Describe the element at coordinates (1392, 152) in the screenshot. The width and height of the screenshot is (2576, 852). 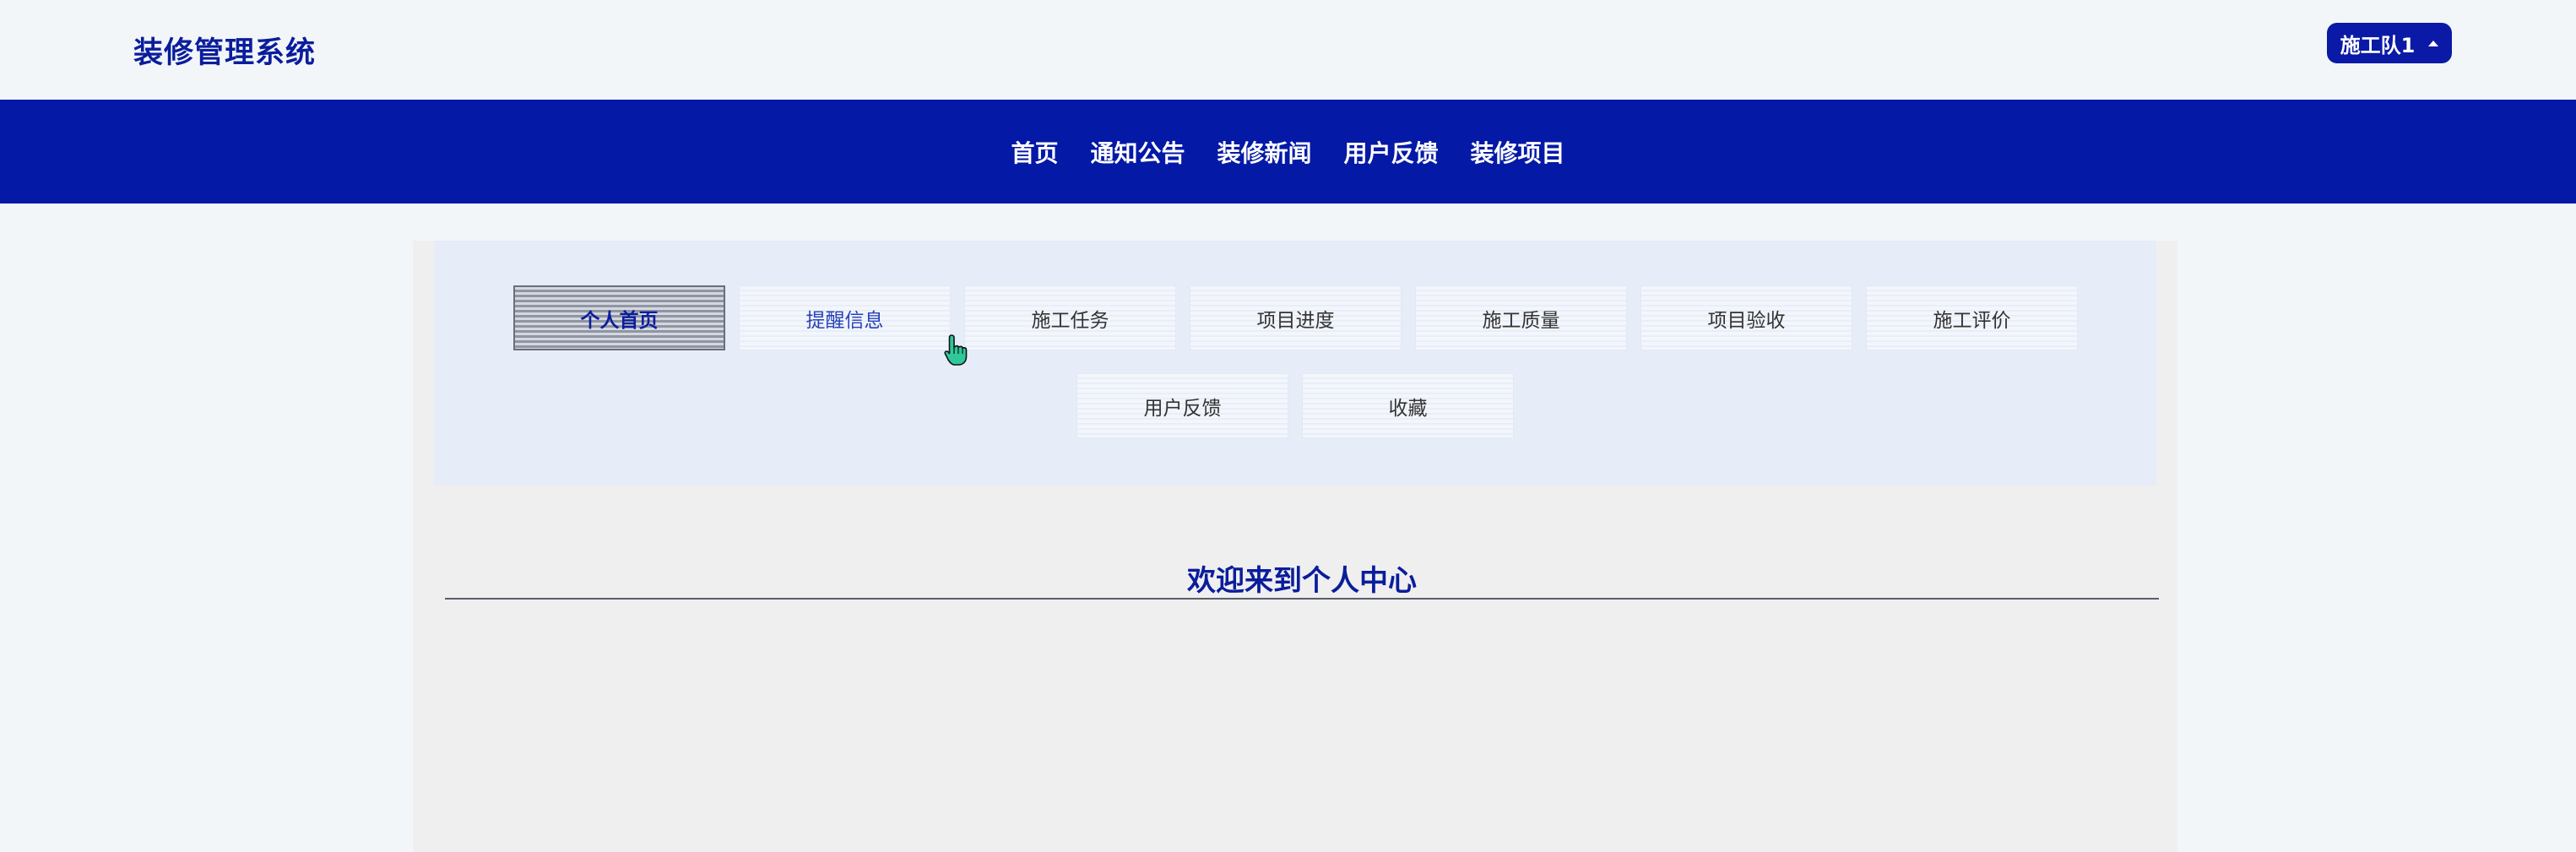
I see `nav-item-feedback: 用户反馈` at that location.